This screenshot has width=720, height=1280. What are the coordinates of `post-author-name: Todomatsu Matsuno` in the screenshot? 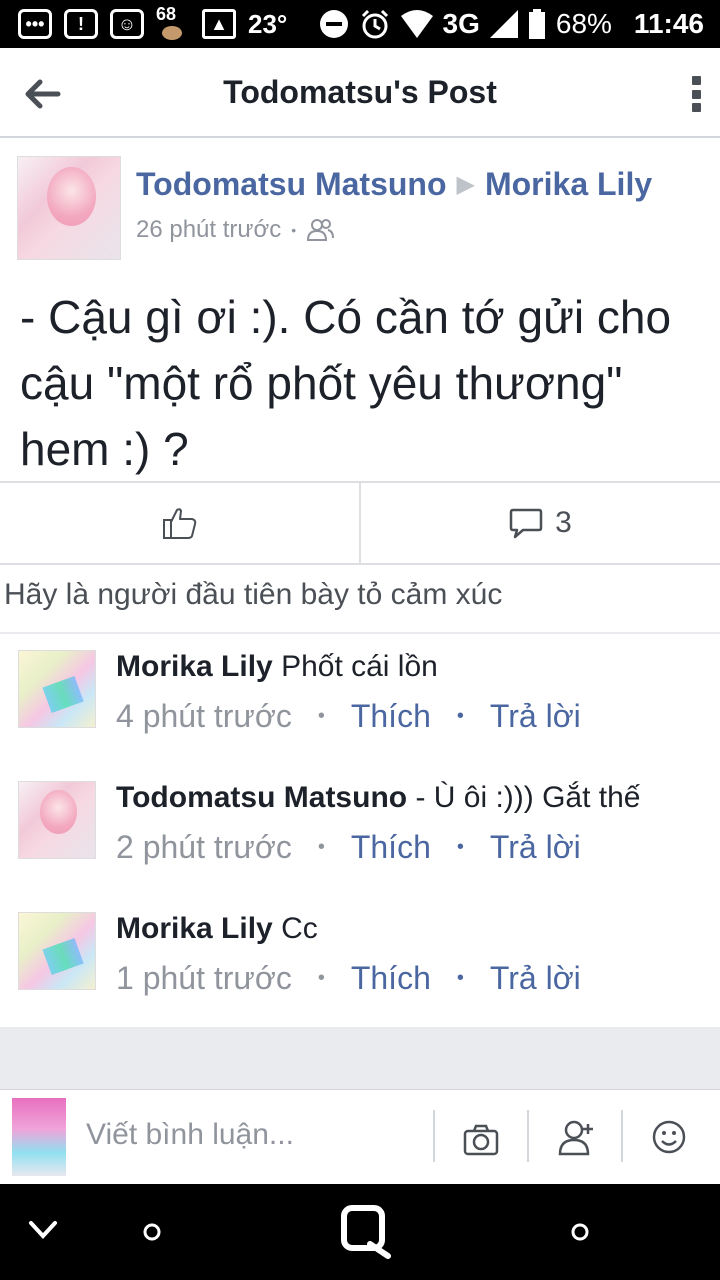 It's located at (291, 184).